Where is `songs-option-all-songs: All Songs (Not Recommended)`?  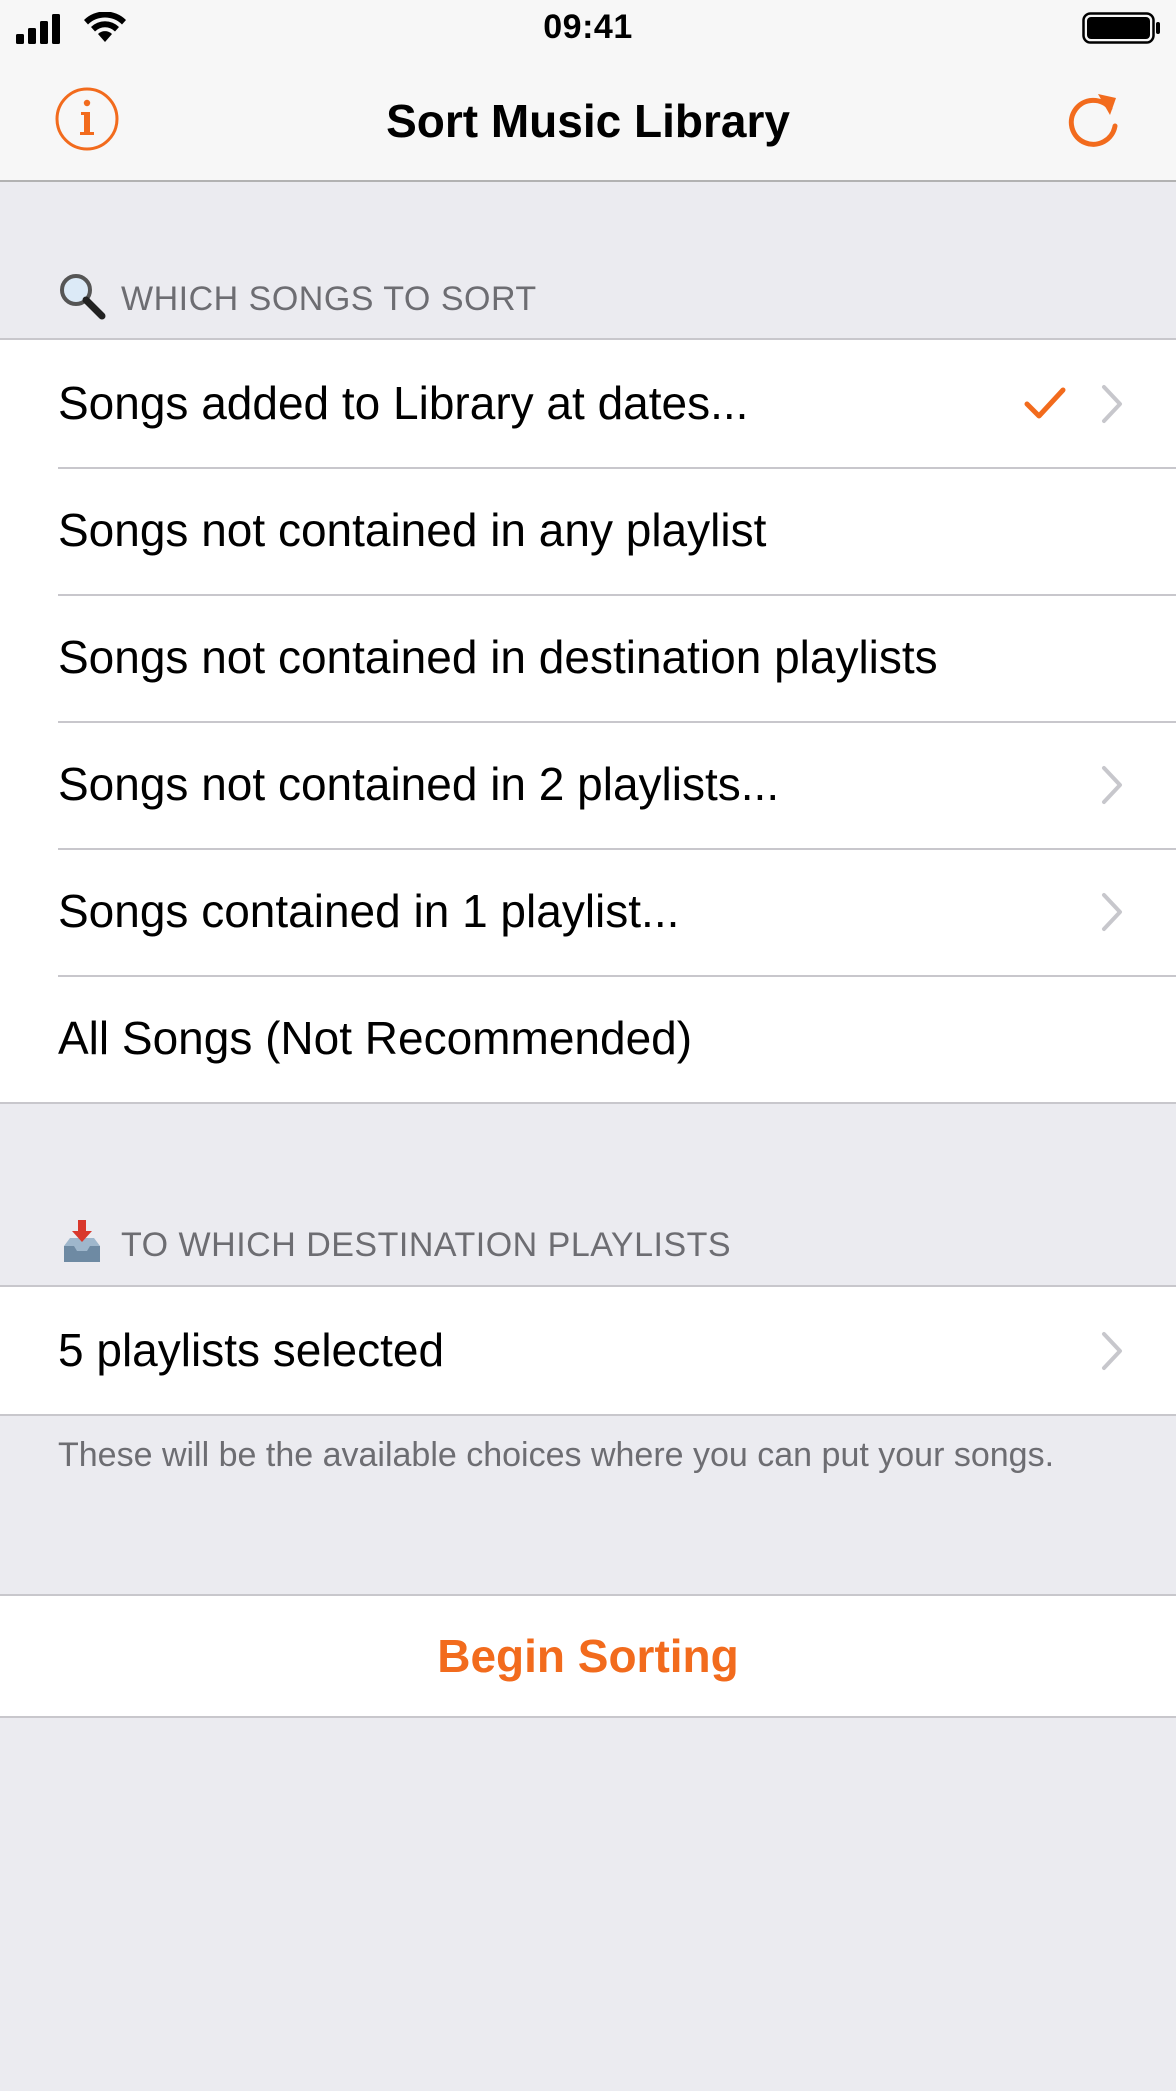 songs-option-all-songs: All Songs (Not Recommended) is located at coordinates (588, 1038).